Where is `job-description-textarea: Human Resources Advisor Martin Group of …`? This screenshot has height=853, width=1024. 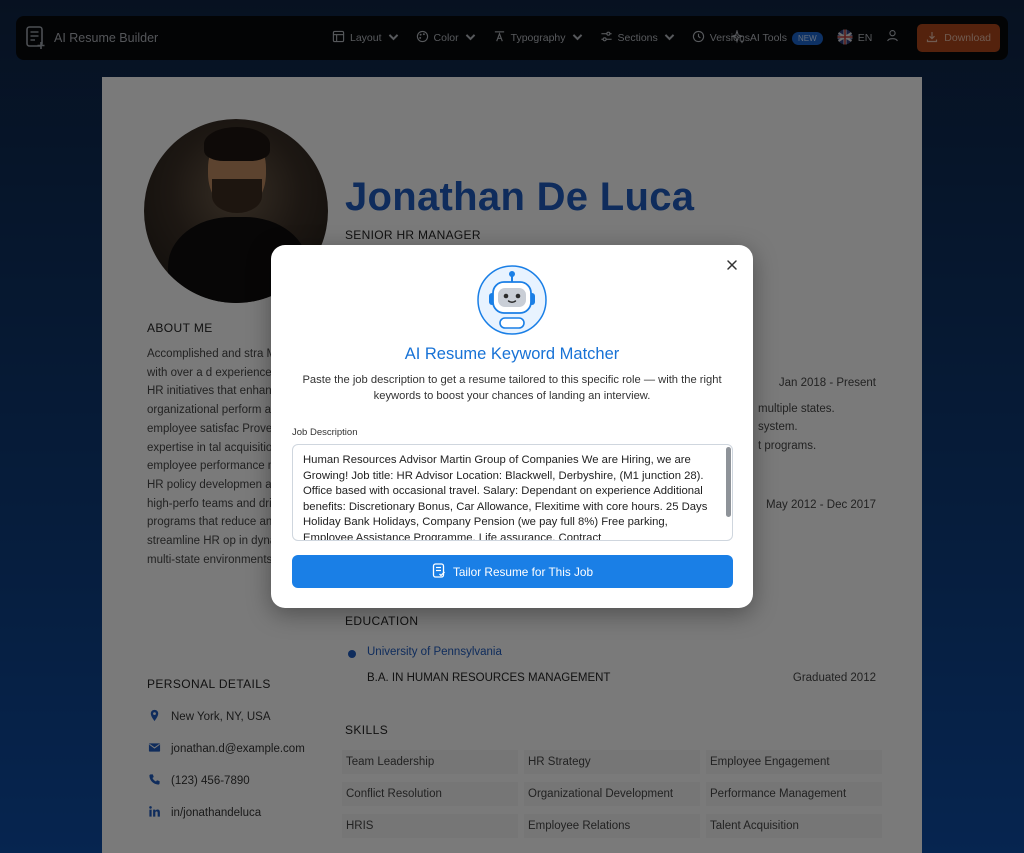 job-description-textarea: Human Resources Advisor Martin Group of … is located at coordinates (512, 492).